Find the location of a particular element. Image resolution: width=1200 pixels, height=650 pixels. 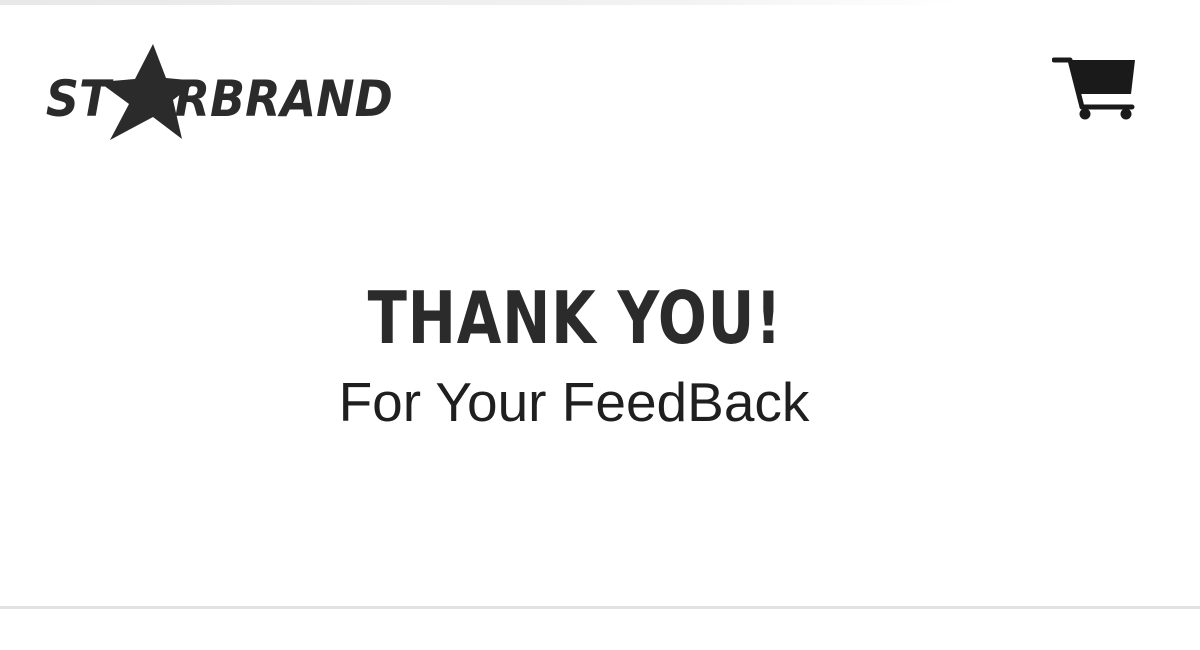

feedback-subtitle: For Your FeedBack is located at coordinates (574, 402).